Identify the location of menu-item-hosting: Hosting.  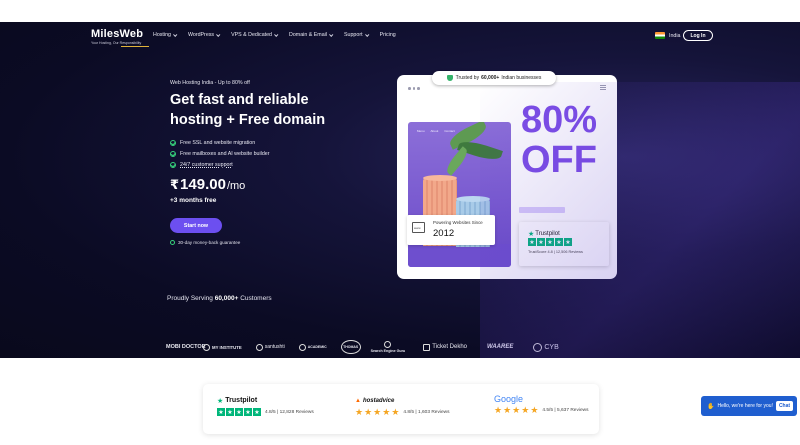
(165, 35).